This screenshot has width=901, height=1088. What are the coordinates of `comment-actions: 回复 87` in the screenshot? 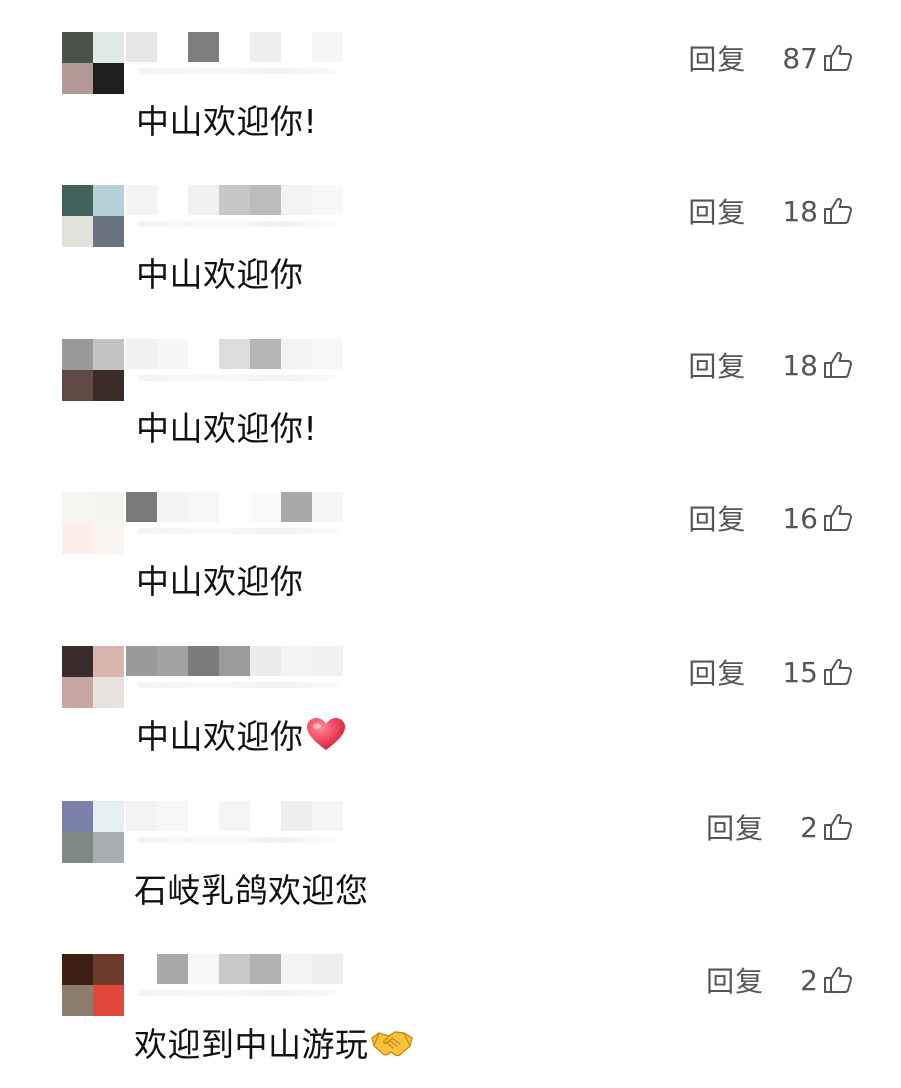 It's located at (771, 58).